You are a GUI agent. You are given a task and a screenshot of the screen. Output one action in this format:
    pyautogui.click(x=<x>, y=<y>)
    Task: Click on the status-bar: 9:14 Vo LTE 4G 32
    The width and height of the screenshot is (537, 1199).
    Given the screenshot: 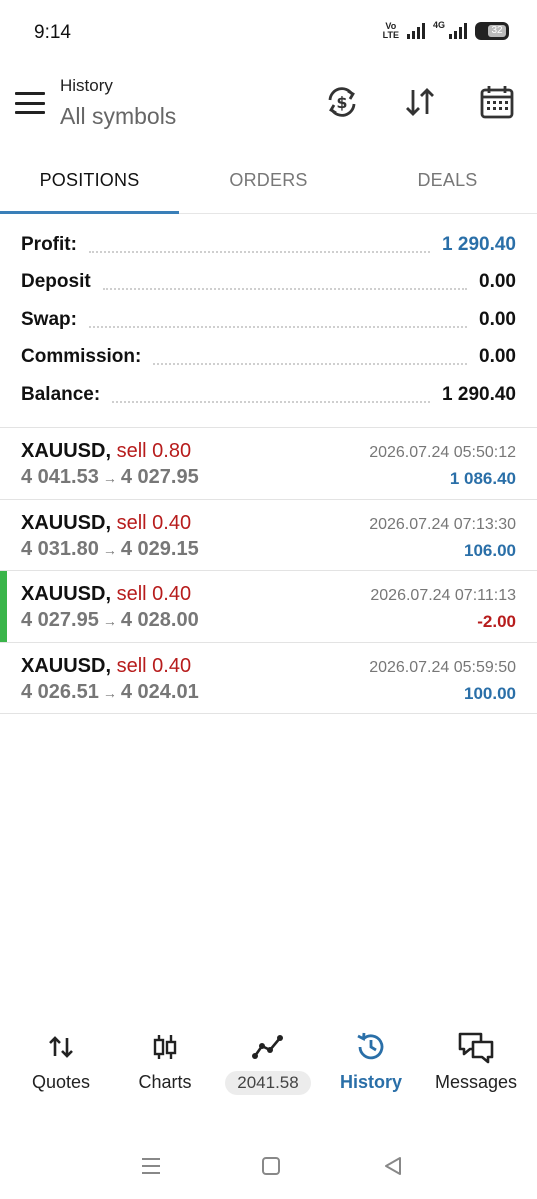 What is the action you would take?
    pyautogui.click(x=268, y=34)
    